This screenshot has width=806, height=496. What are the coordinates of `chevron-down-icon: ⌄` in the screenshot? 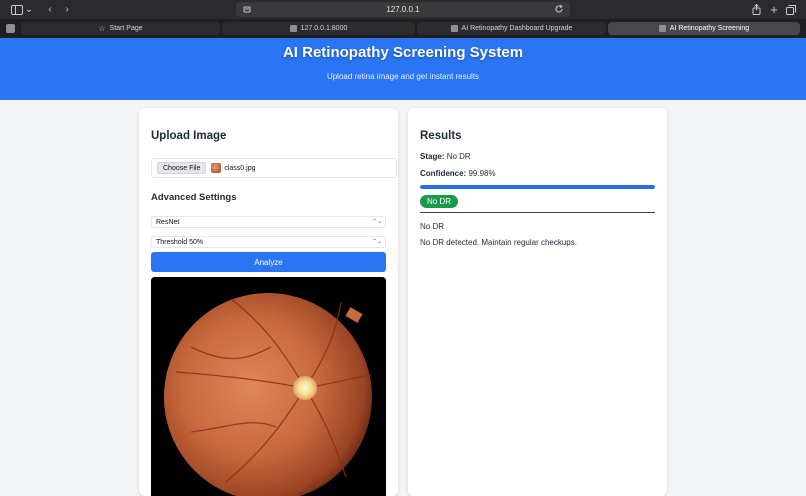 It's located at (29, 9).